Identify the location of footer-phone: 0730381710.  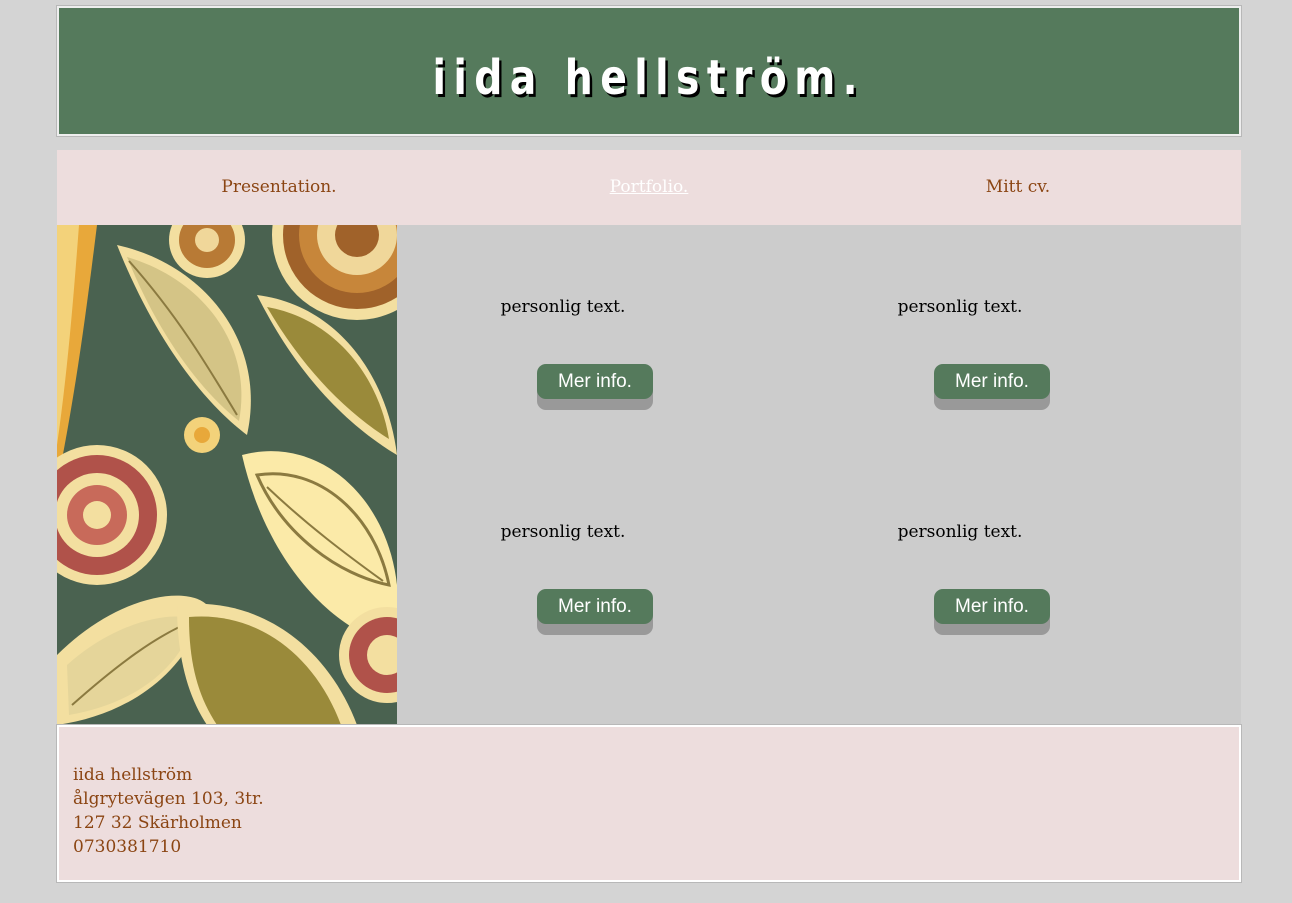
(127, 847).